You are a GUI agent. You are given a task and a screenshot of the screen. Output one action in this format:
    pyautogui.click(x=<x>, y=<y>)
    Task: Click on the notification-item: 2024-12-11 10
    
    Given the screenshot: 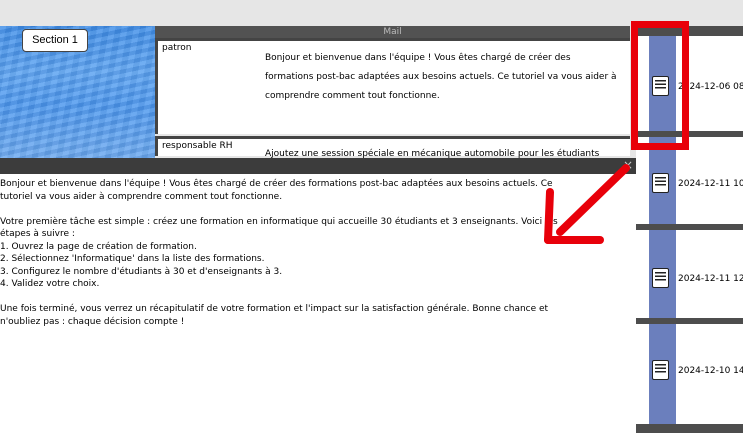 What is the action you would take?
    pyautogui.click(x=689, y=180)
    